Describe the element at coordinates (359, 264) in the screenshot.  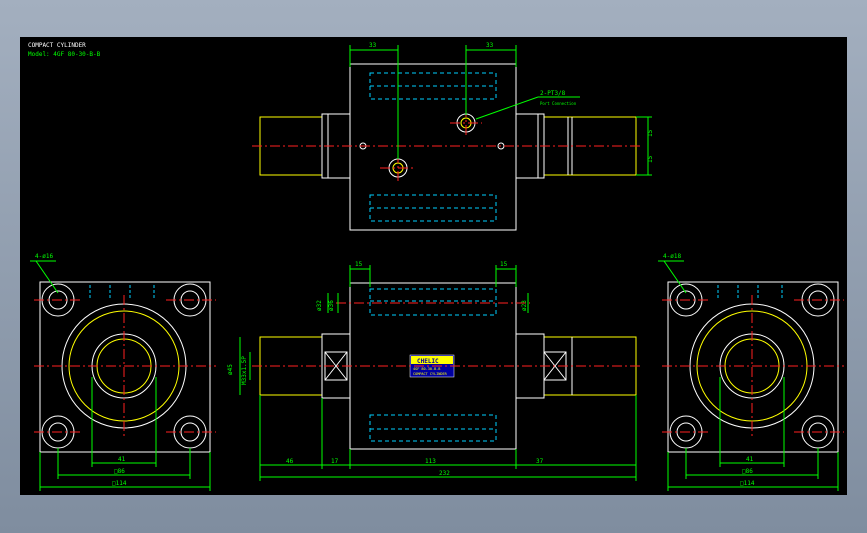
I see `front-dim-top-left: 15` at that location.